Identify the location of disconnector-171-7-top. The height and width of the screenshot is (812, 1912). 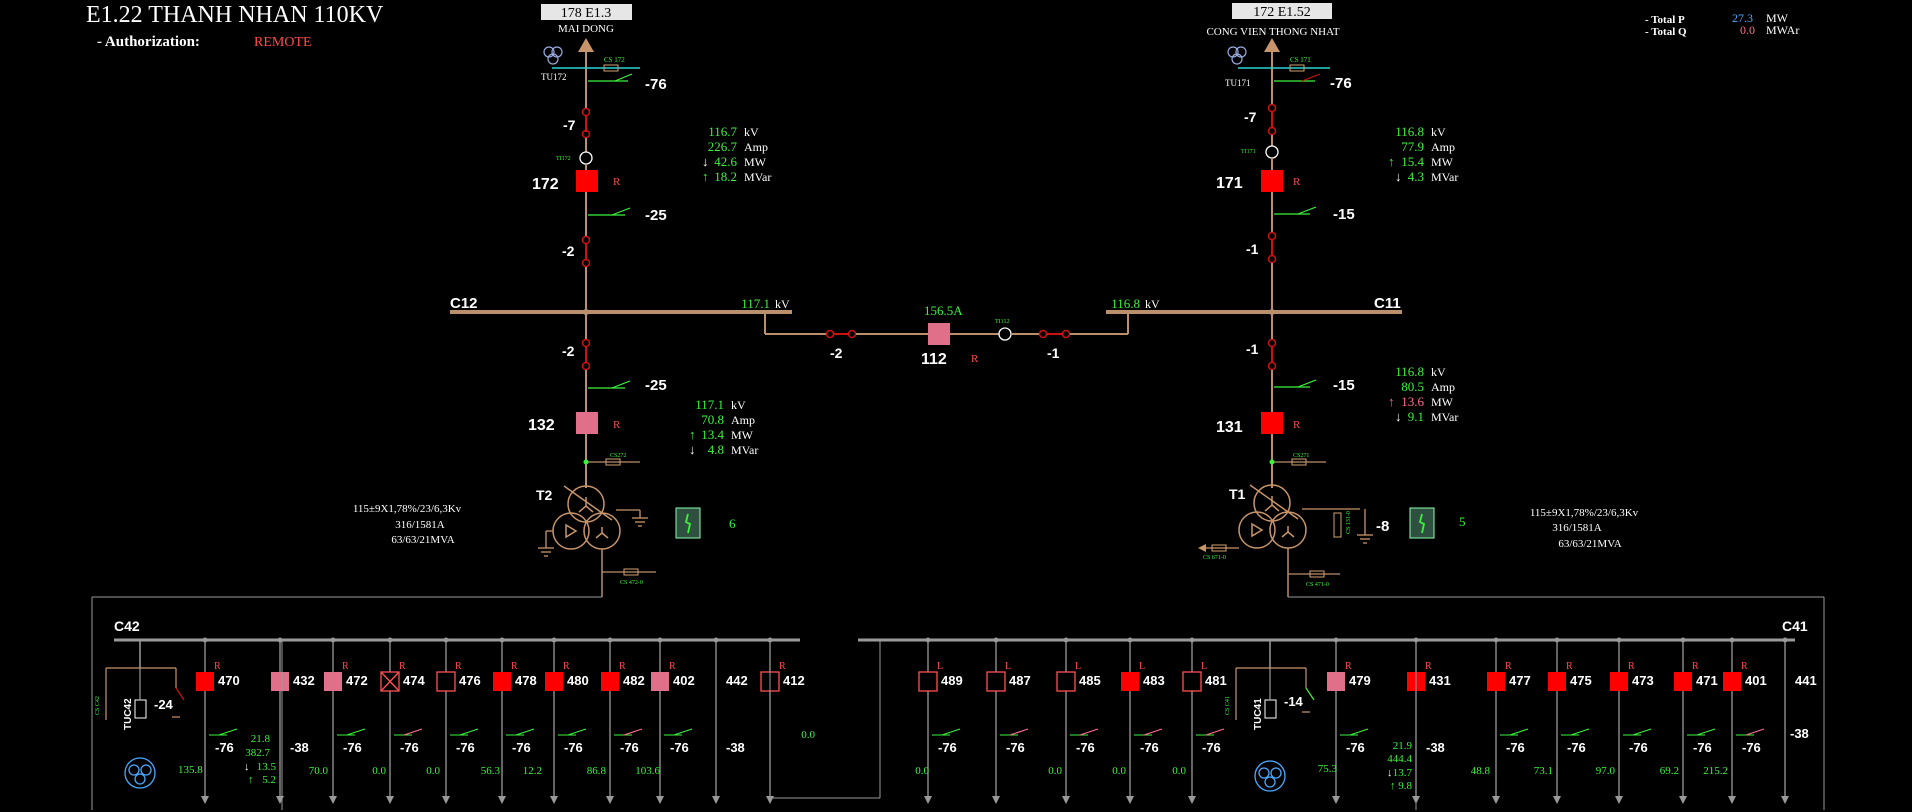
(1272, 108).